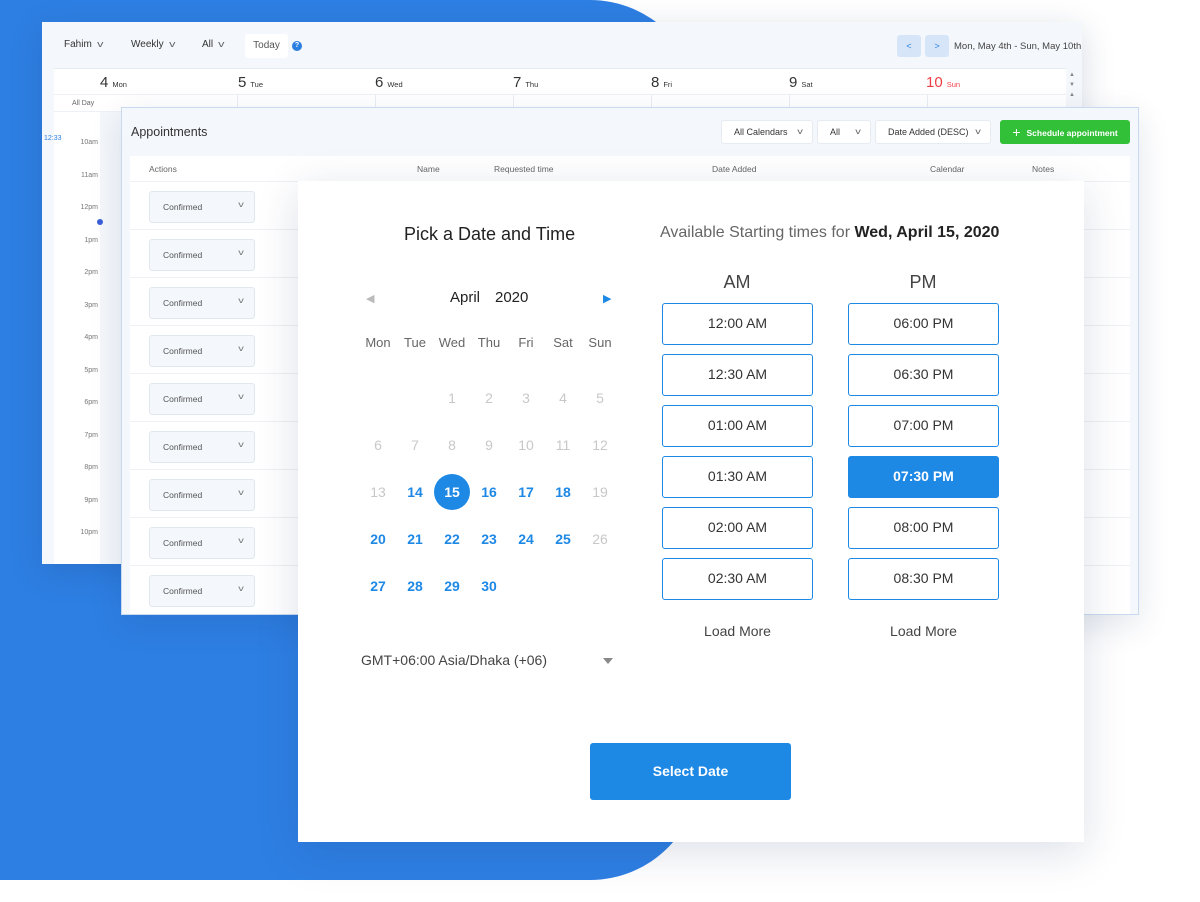  Describe the element at coordinates (761, 132) in the screenshot. I see `calendars-filter-label: All Calendars` at that location.